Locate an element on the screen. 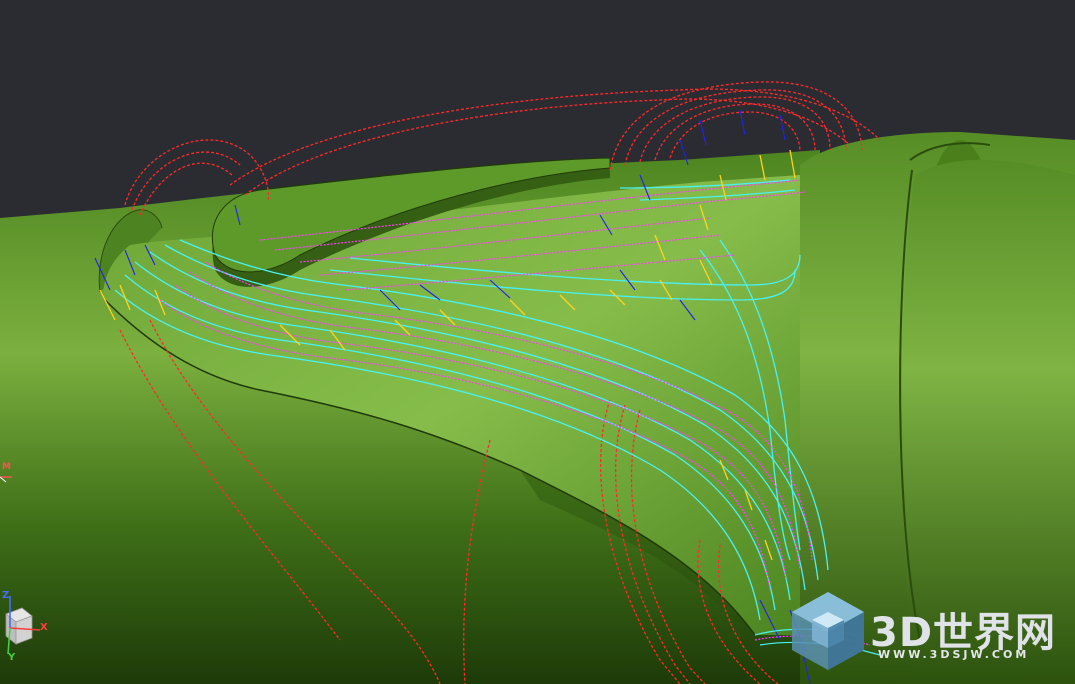 The height and width of the screenshot is (684, 1075). triad-z-label: Z is located at coordinates (6, 595).